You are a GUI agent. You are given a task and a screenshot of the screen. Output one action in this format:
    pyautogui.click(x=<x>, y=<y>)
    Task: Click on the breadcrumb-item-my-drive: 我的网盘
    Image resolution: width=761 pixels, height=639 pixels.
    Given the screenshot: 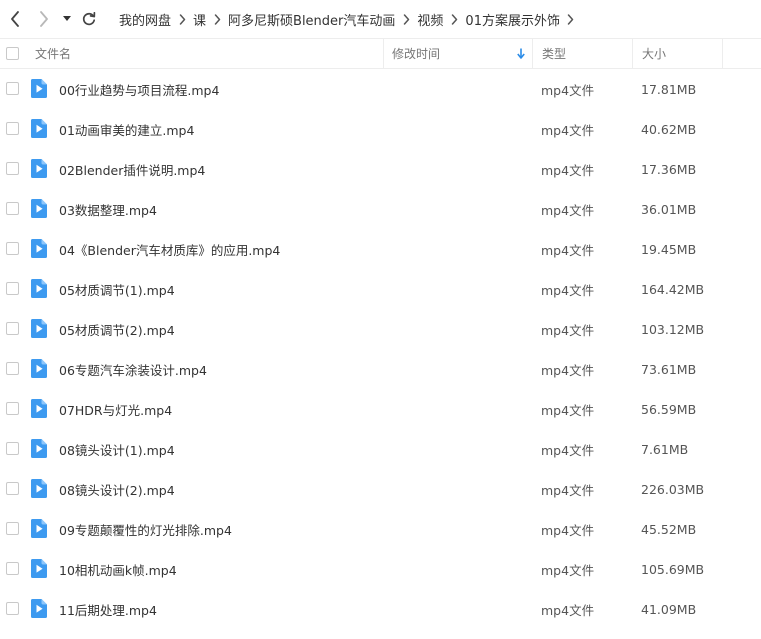 What is the action you would take?
    pyautogui.click(x=145, y=19)
    